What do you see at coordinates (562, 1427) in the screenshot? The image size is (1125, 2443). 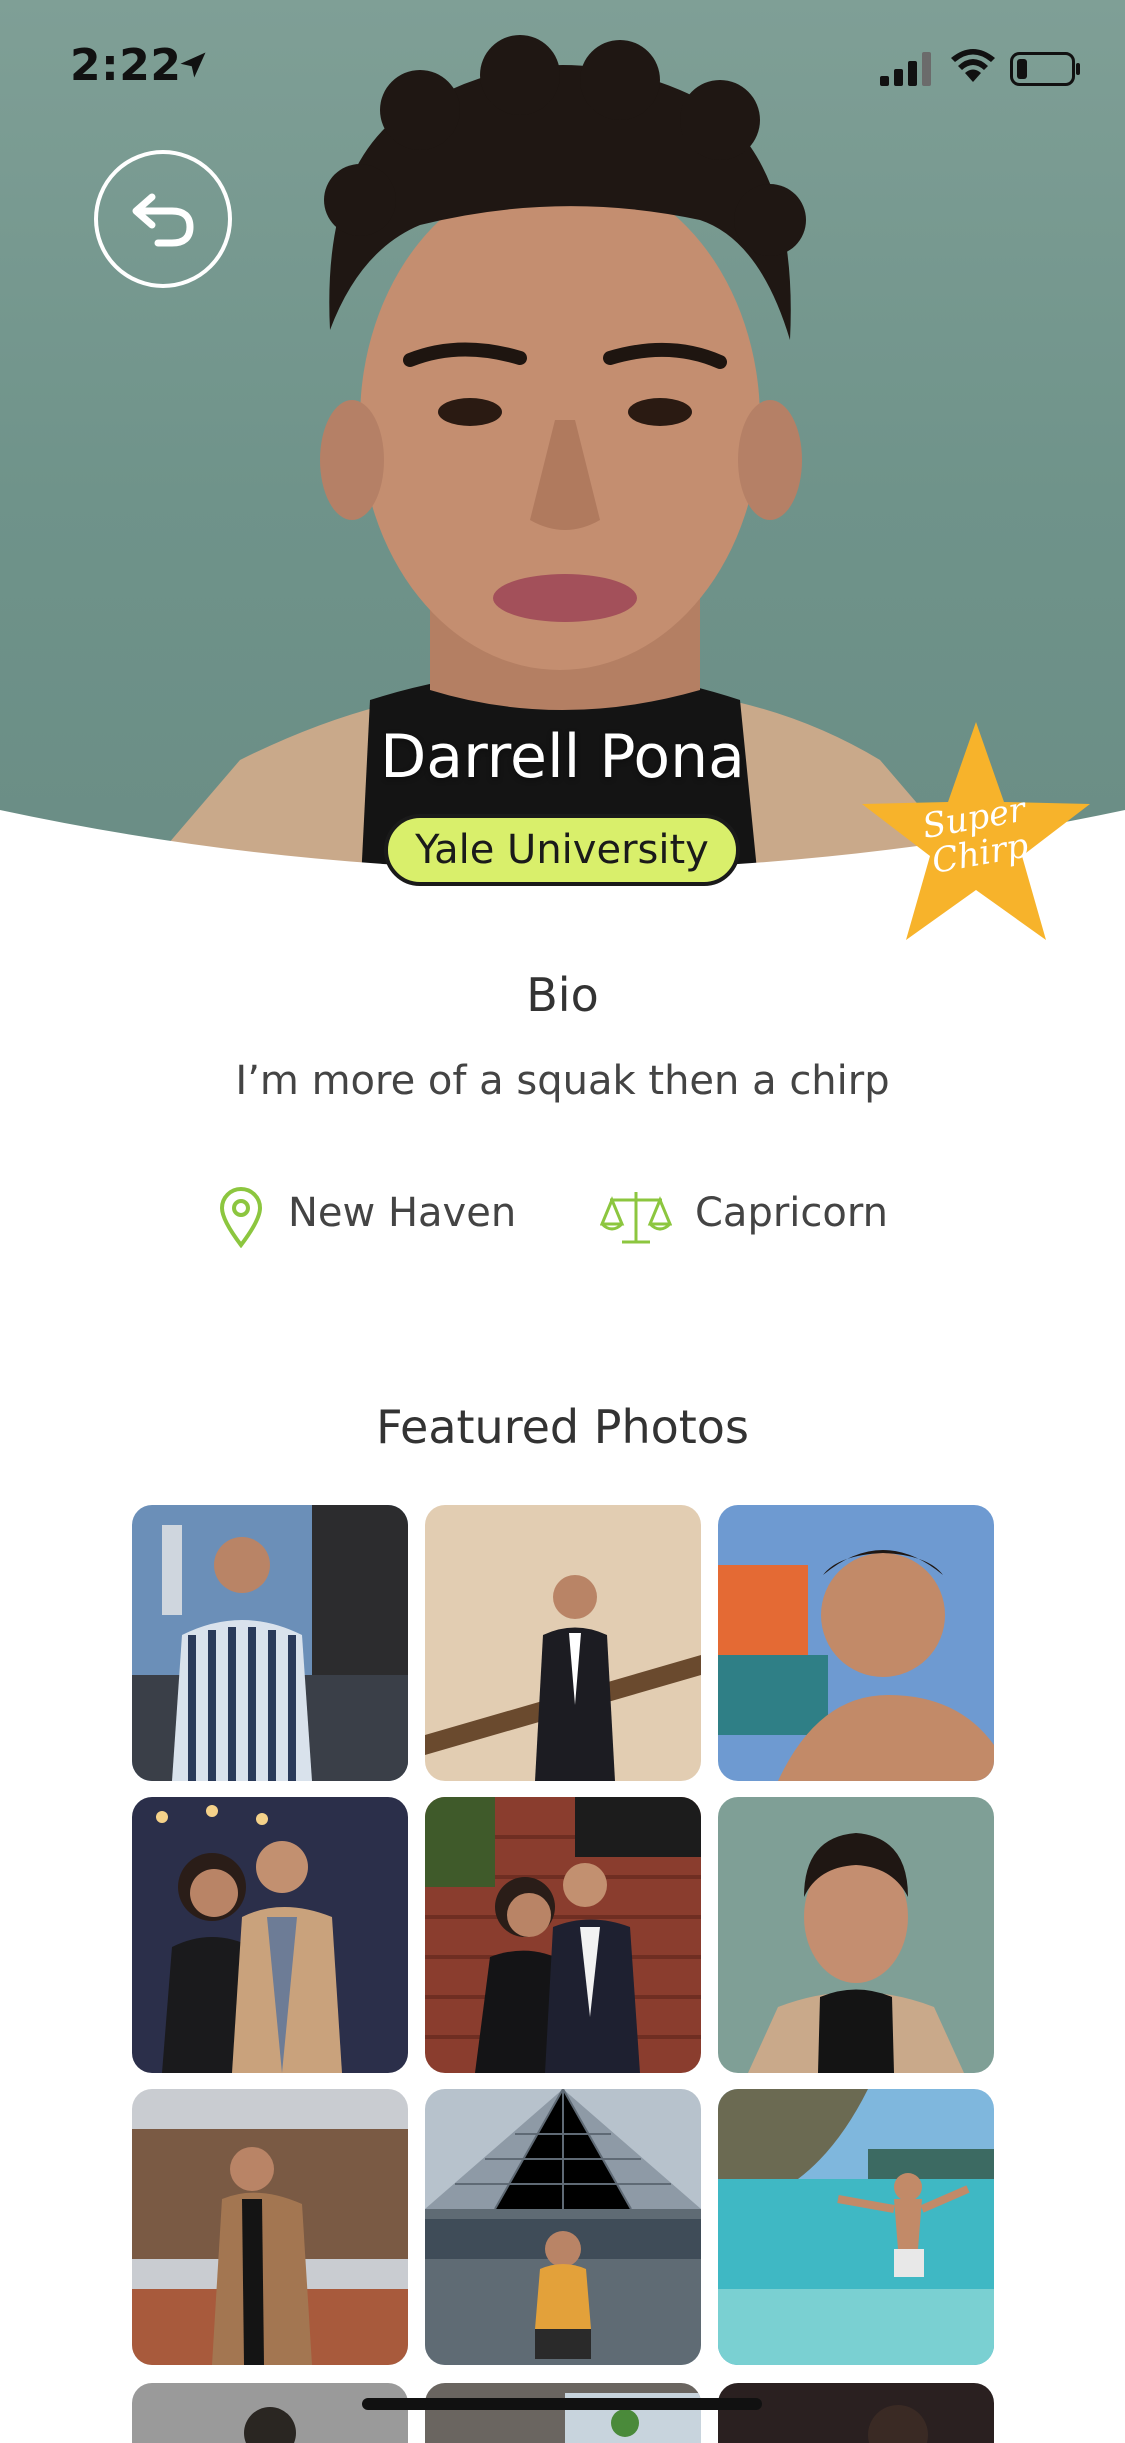 I see `featured-photos-title: Featured Photos` at bounding box center [562, 1427].